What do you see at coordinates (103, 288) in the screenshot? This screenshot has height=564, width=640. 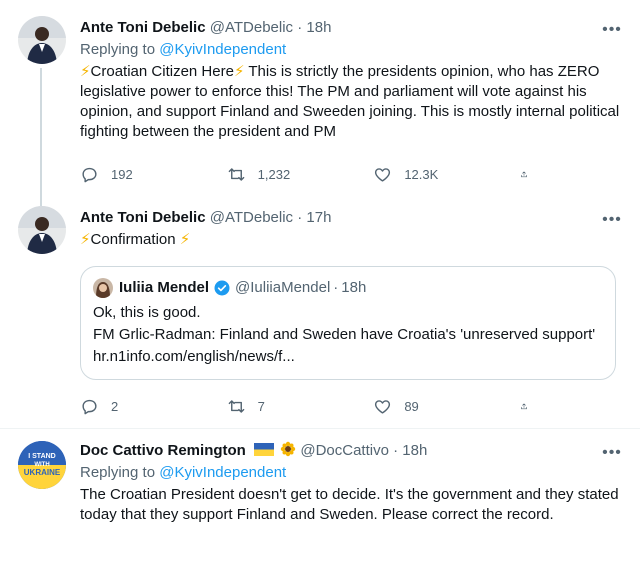 I see `quoted-avatar` at bounding box center [103, 288].